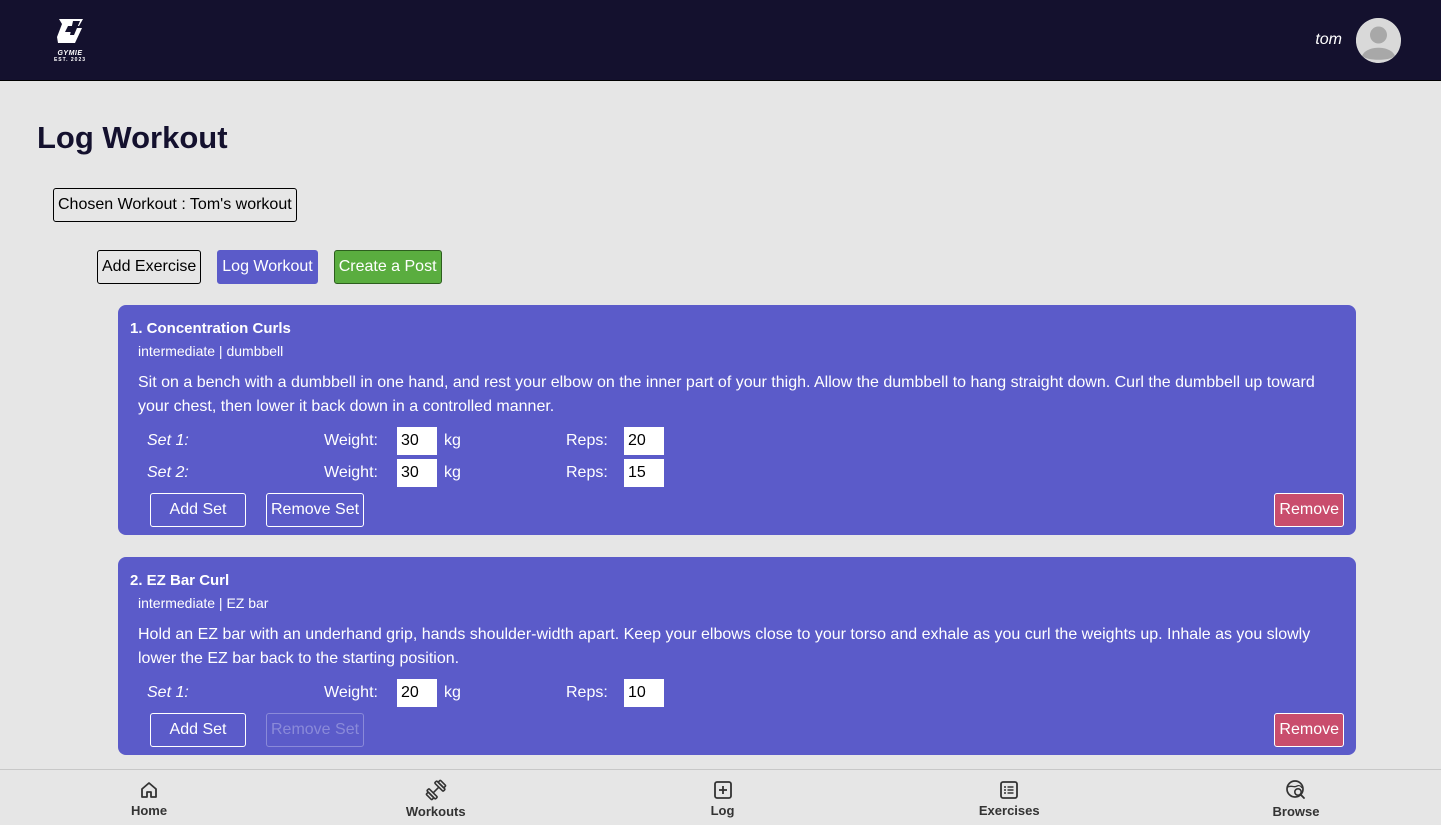 The width and height of the screenshot is (1441, 825). What do you see at coordinates (745, 473) in the screenshot?
I see `set-row: Set 2: Weight: kg Reps:` at bounding box center [745, 473].